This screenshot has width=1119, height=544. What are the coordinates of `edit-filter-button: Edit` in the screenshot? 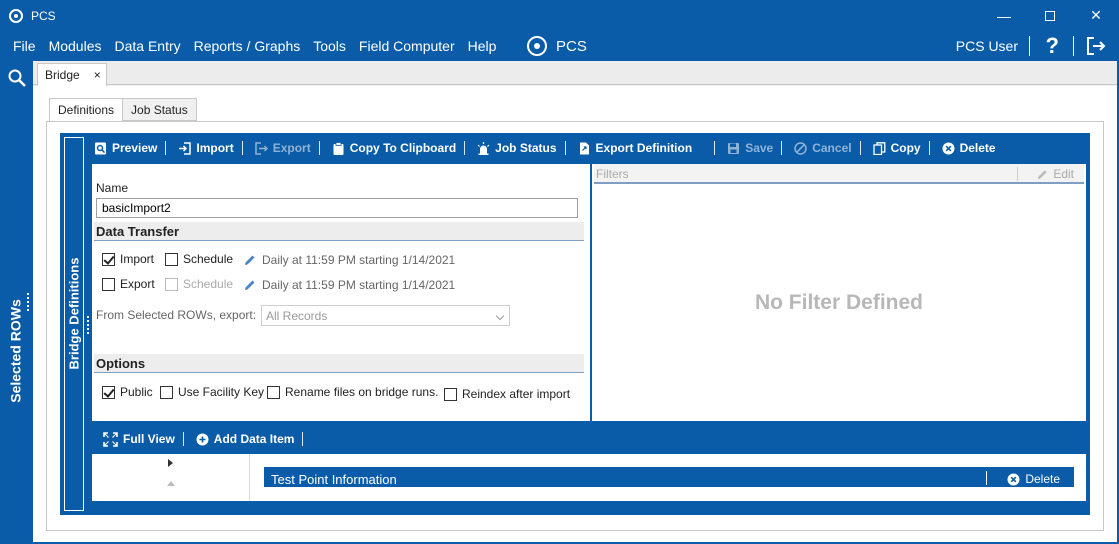 It's located at (1055, 174).